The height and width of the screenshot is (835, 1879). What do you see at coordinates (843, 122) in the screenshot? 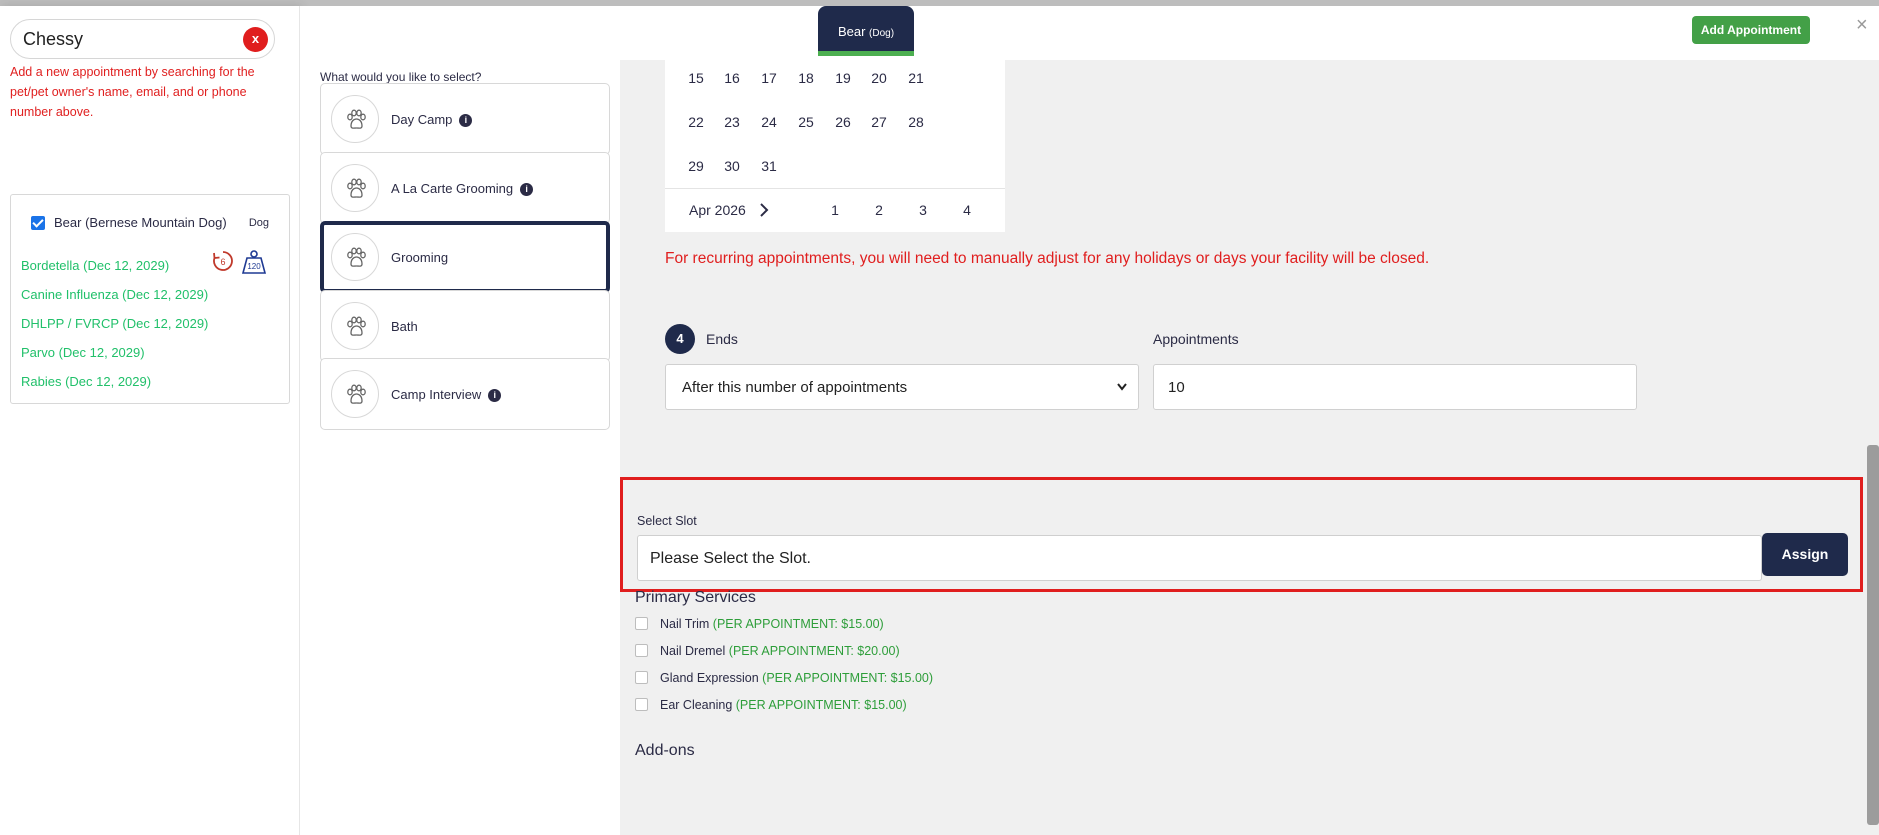
I see `calendar-day: 26` at bounding box center [843, 122].